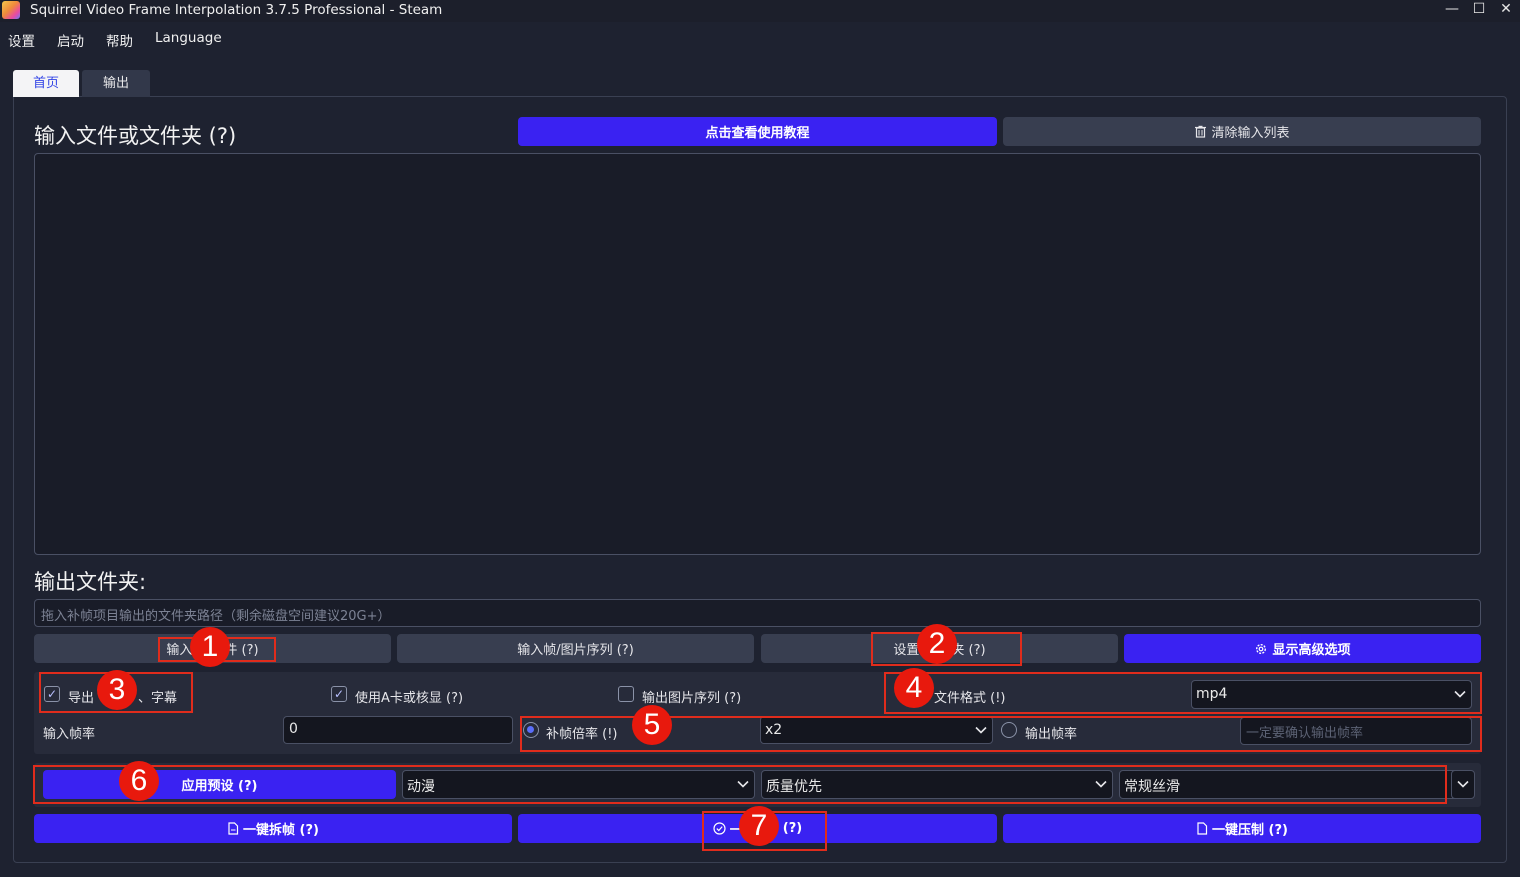  Describe the element at coordinates (117, 690) in the screenshot. I see `annotation-badge-3: 3` at that location.